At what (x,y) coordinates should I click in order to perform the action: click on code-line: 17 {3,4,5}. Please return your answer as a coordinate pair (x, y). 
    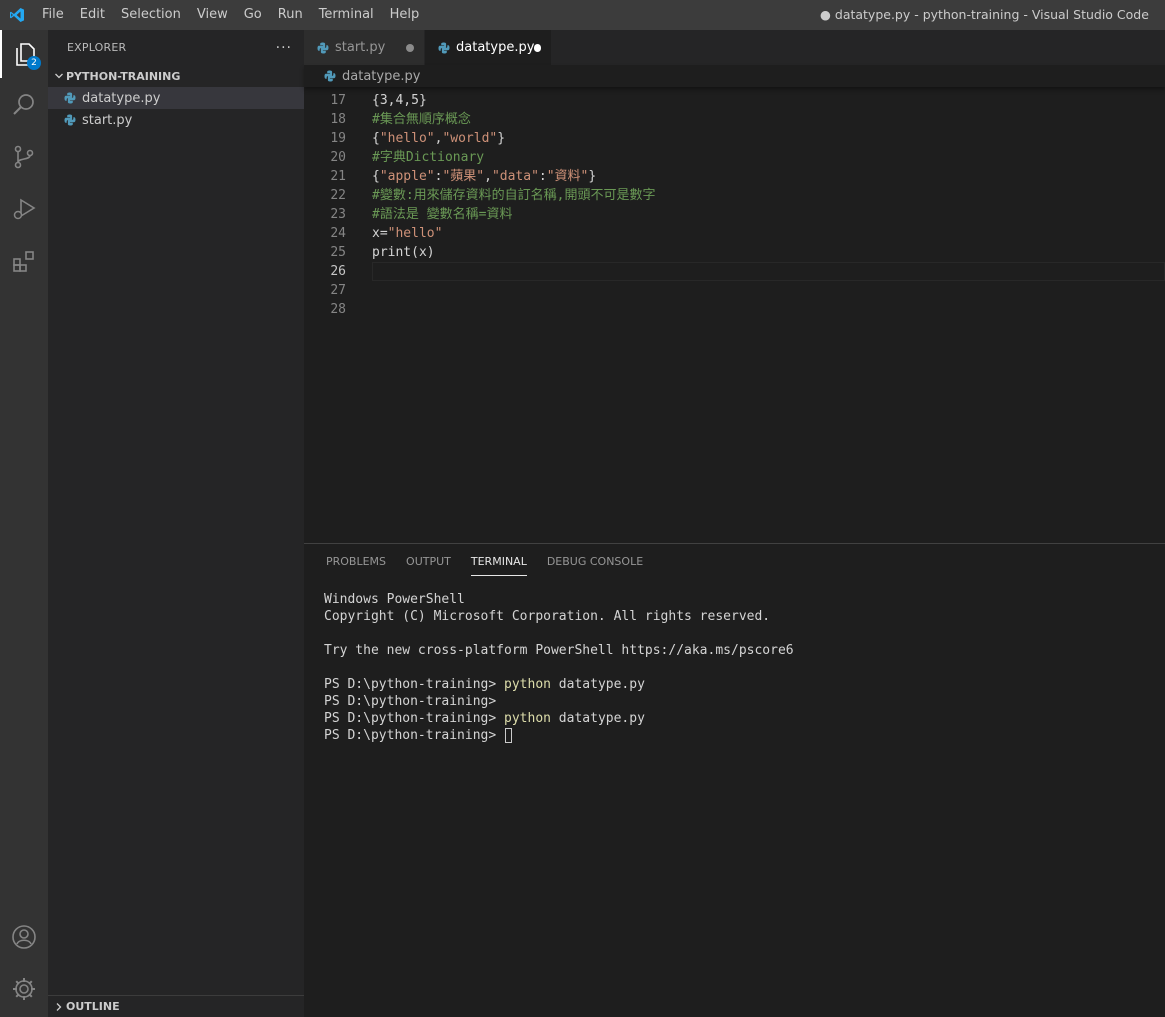
    Looking at the image, I should click on (734, 100).